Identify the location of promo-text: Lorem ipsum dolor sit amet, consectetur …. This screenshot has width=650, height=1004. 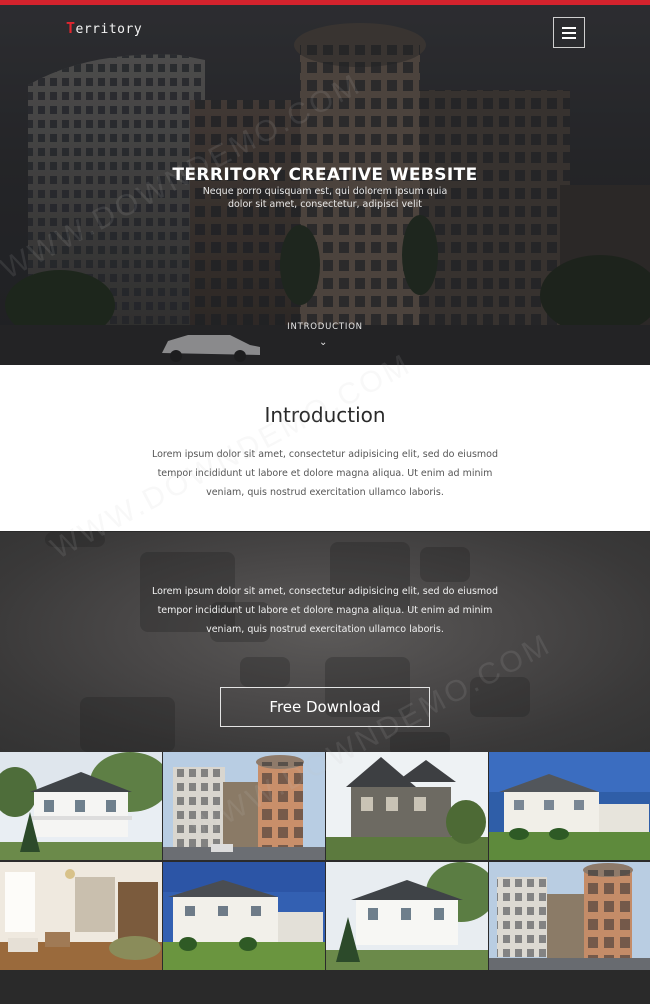
(325, 610).